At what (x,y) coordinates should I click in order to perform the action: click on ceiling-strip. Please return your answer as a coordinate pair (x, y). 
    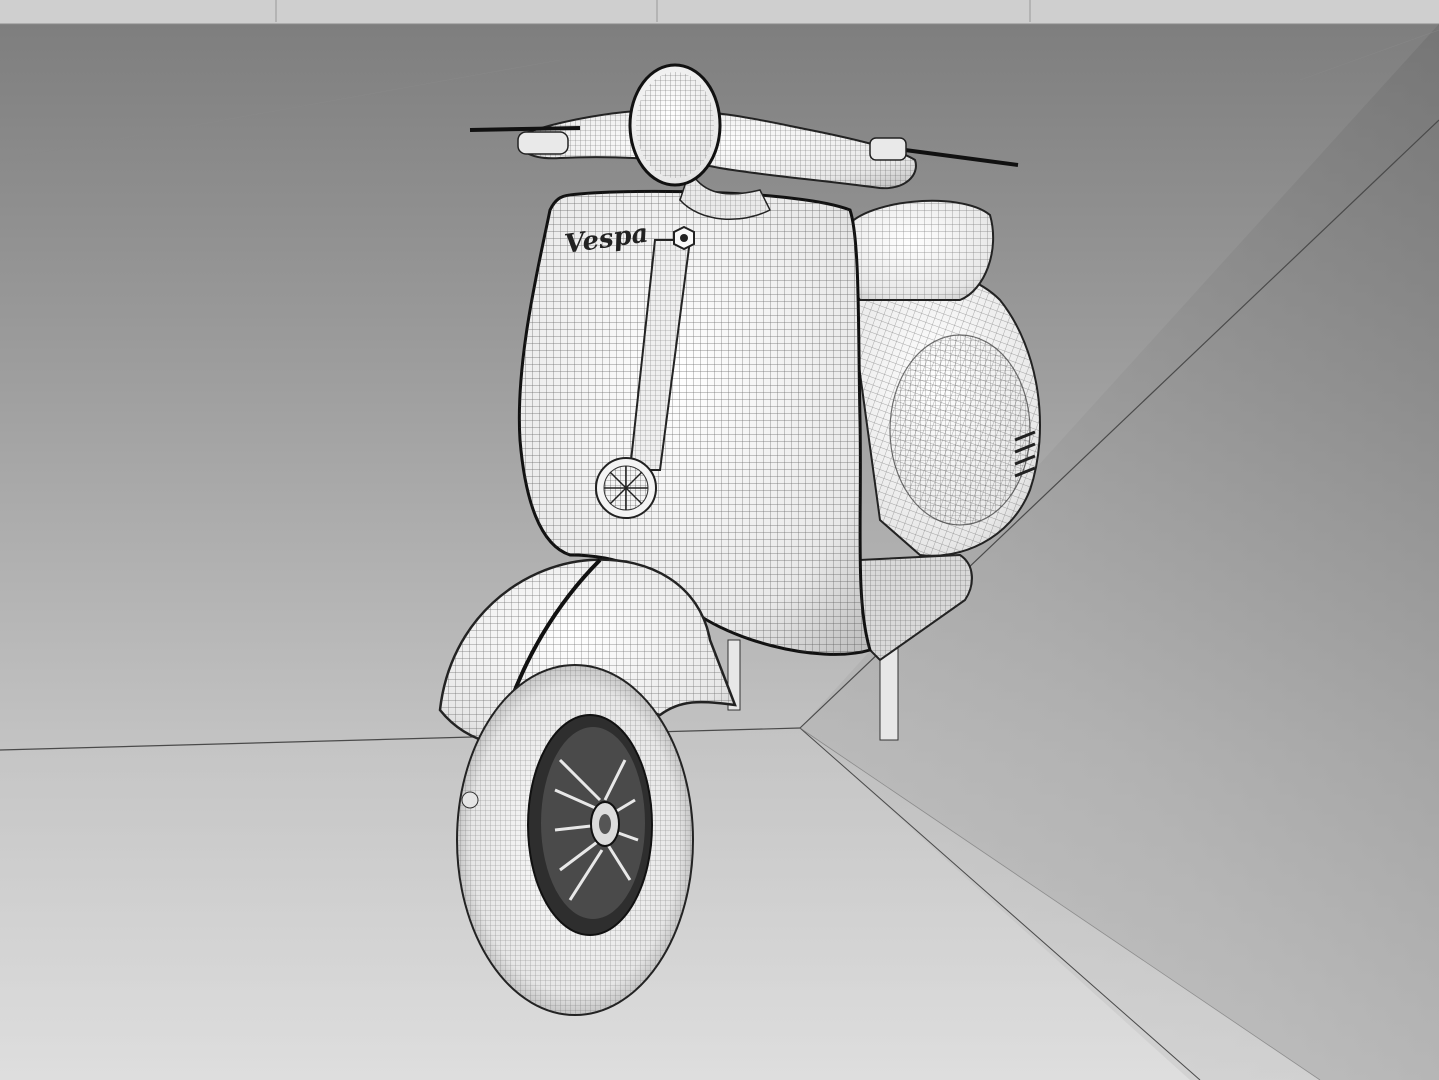
    Looking at the image, I should click on (719, 12).